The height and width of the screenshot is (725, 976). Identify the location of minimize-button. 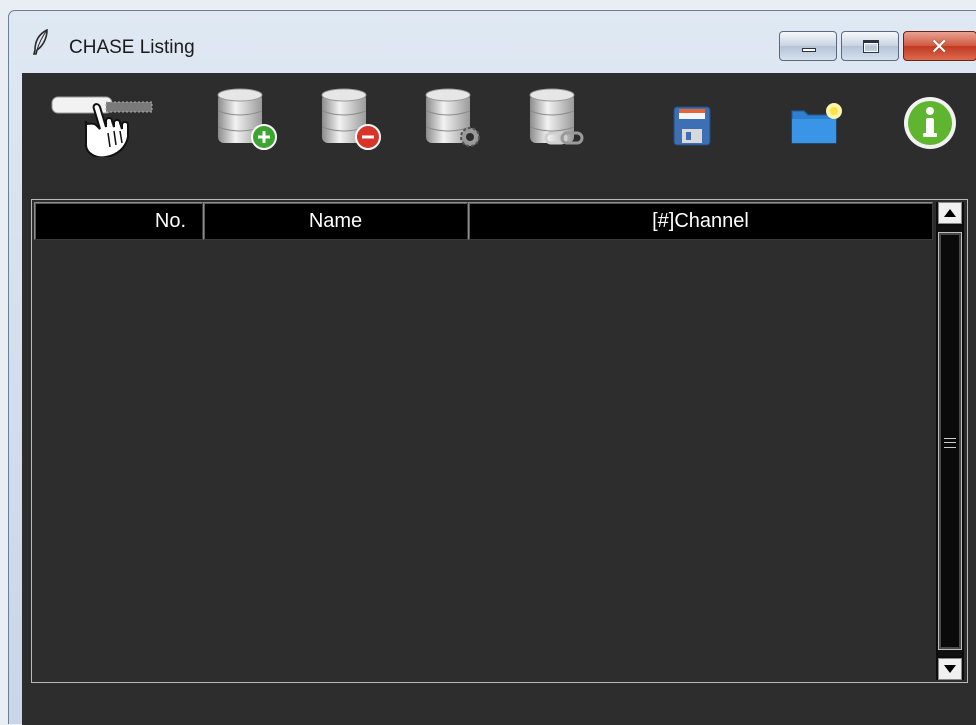
(808, 46).